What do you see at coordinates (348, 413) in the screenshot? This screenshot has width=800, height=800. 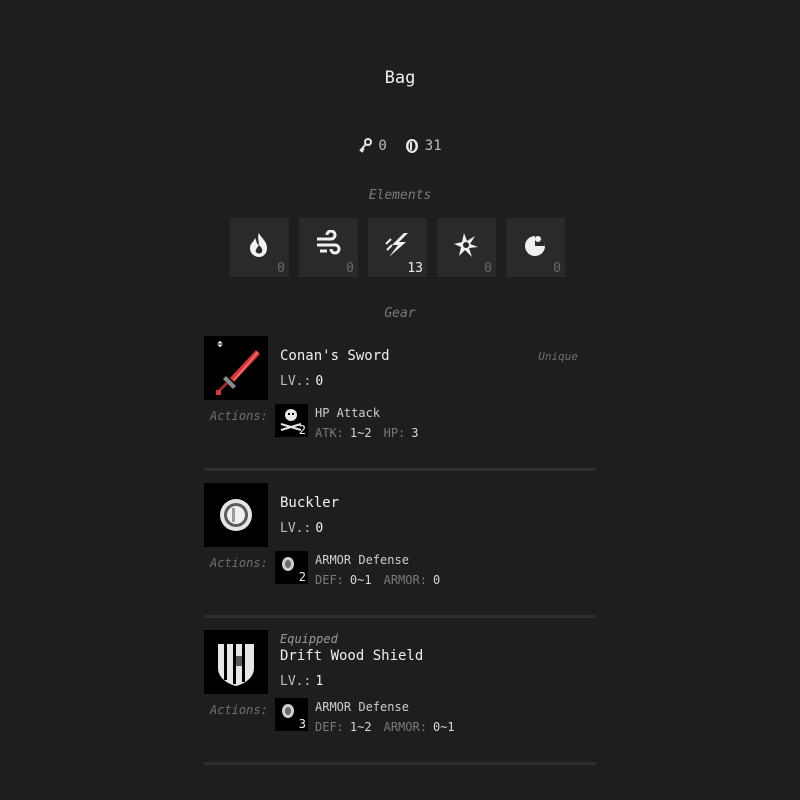 I see `action-name: HP Attack` at bounding box center [348, 413].